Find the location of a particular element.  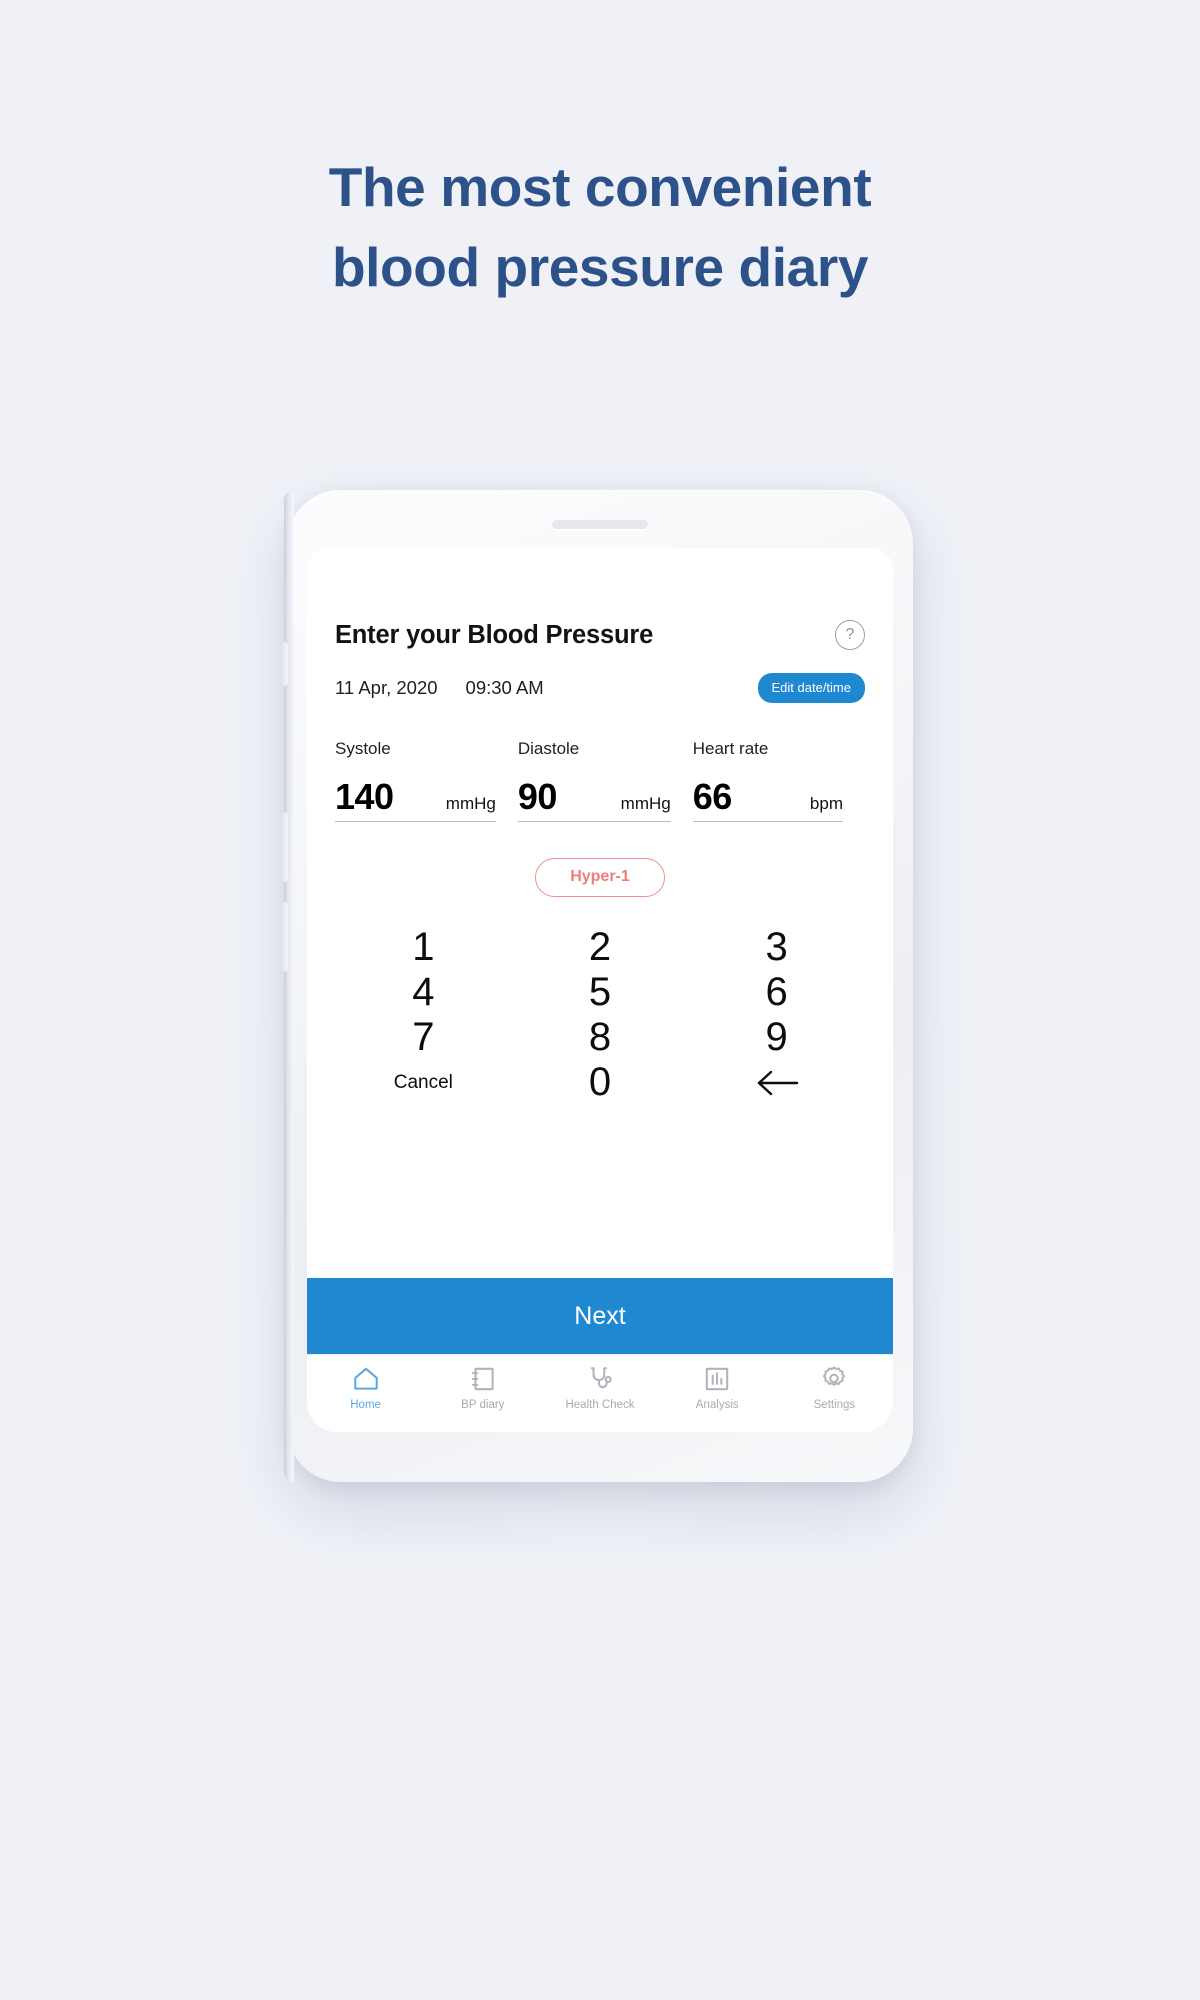

field-label: Systole is located at coordinates (363, 748).